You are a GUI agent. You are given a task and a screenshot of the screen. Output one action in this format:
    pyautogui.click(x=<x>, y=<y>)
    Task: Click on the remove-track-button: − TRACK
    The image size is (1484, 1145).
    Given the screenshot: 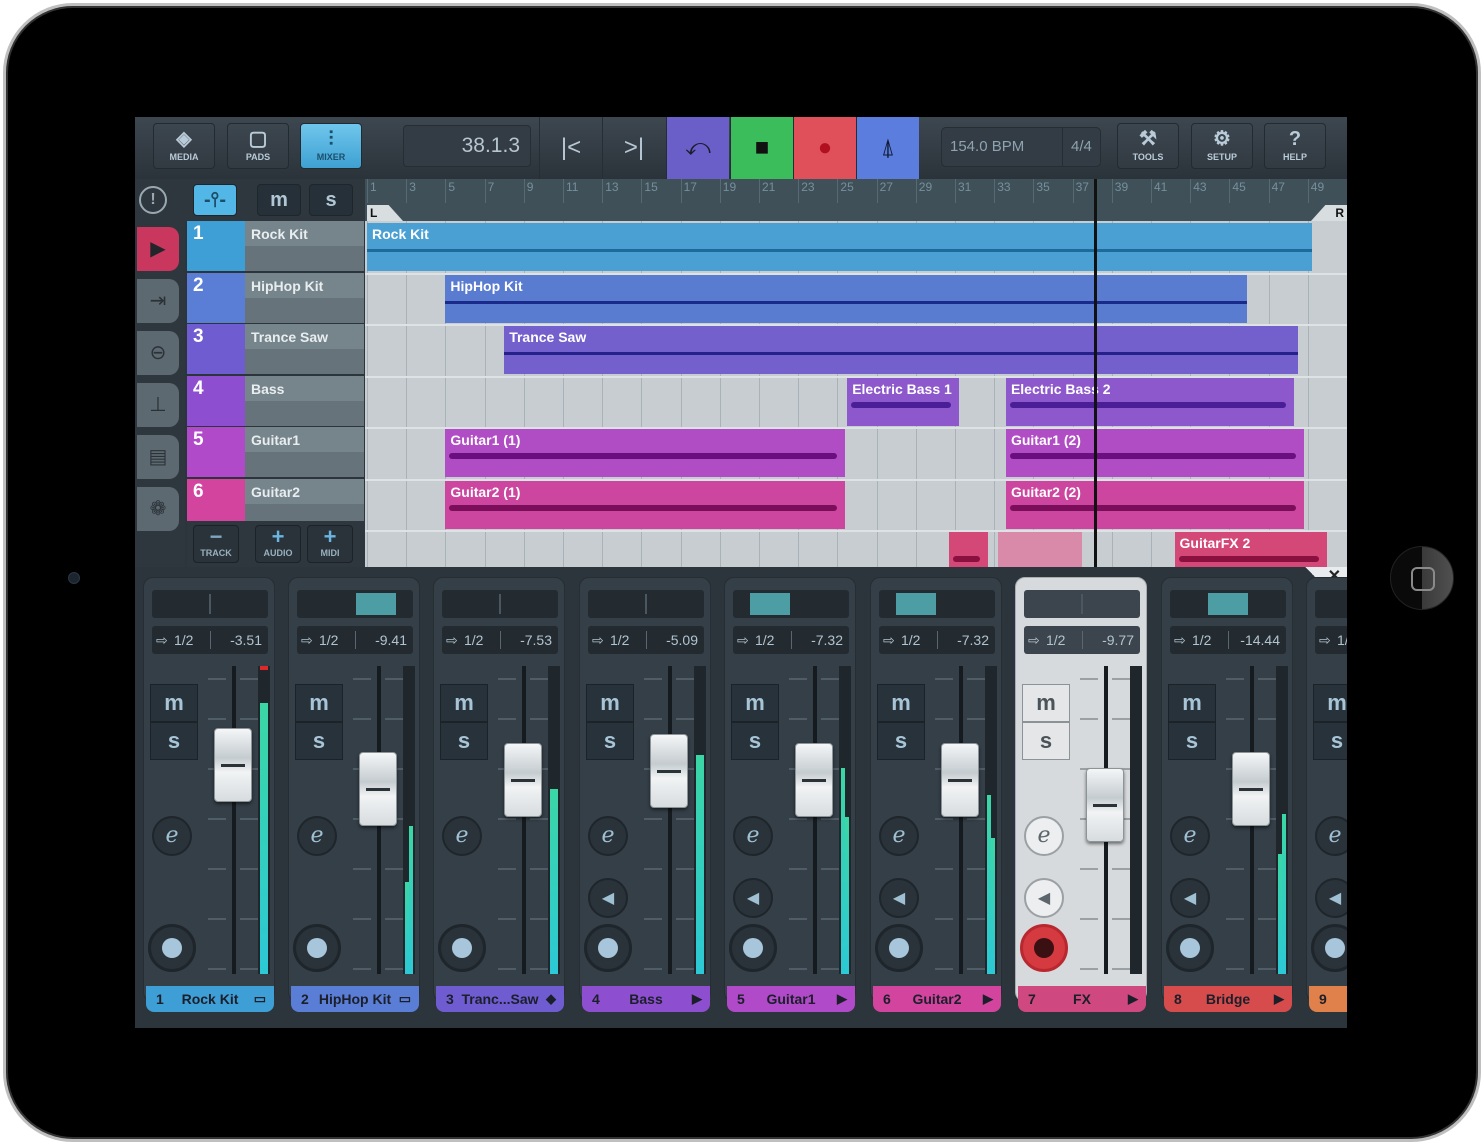 What is the action you would take?
    pyautogui.click(x=216, y=544)
    